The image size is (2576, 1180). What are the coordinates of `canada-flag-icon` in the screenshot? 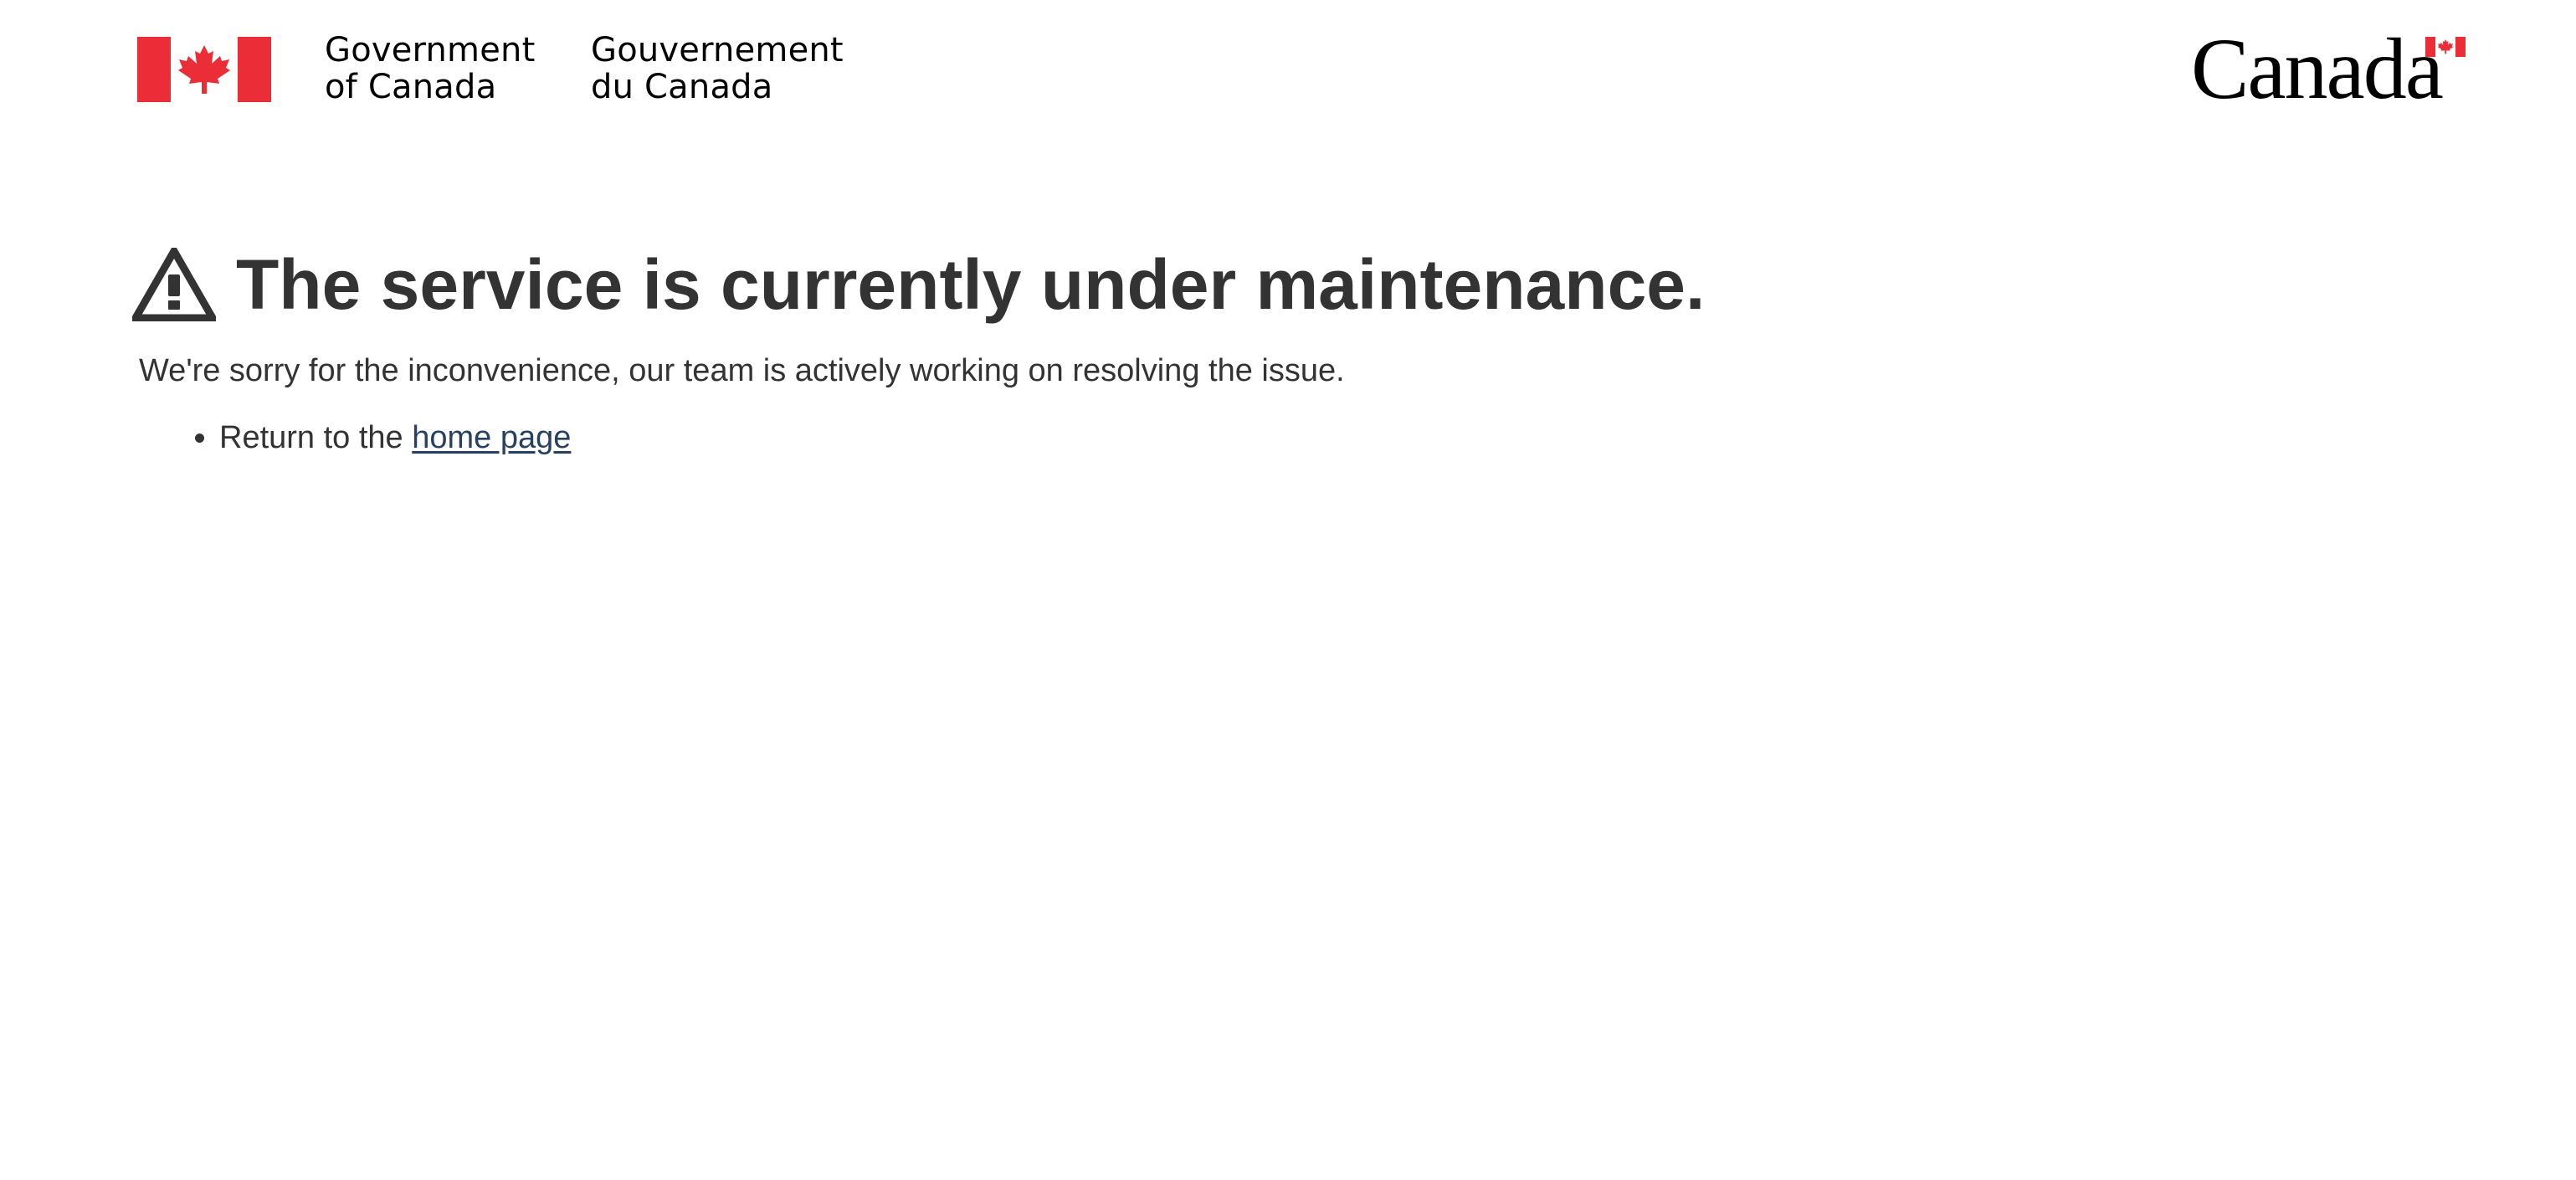 It's located at (204, 69).